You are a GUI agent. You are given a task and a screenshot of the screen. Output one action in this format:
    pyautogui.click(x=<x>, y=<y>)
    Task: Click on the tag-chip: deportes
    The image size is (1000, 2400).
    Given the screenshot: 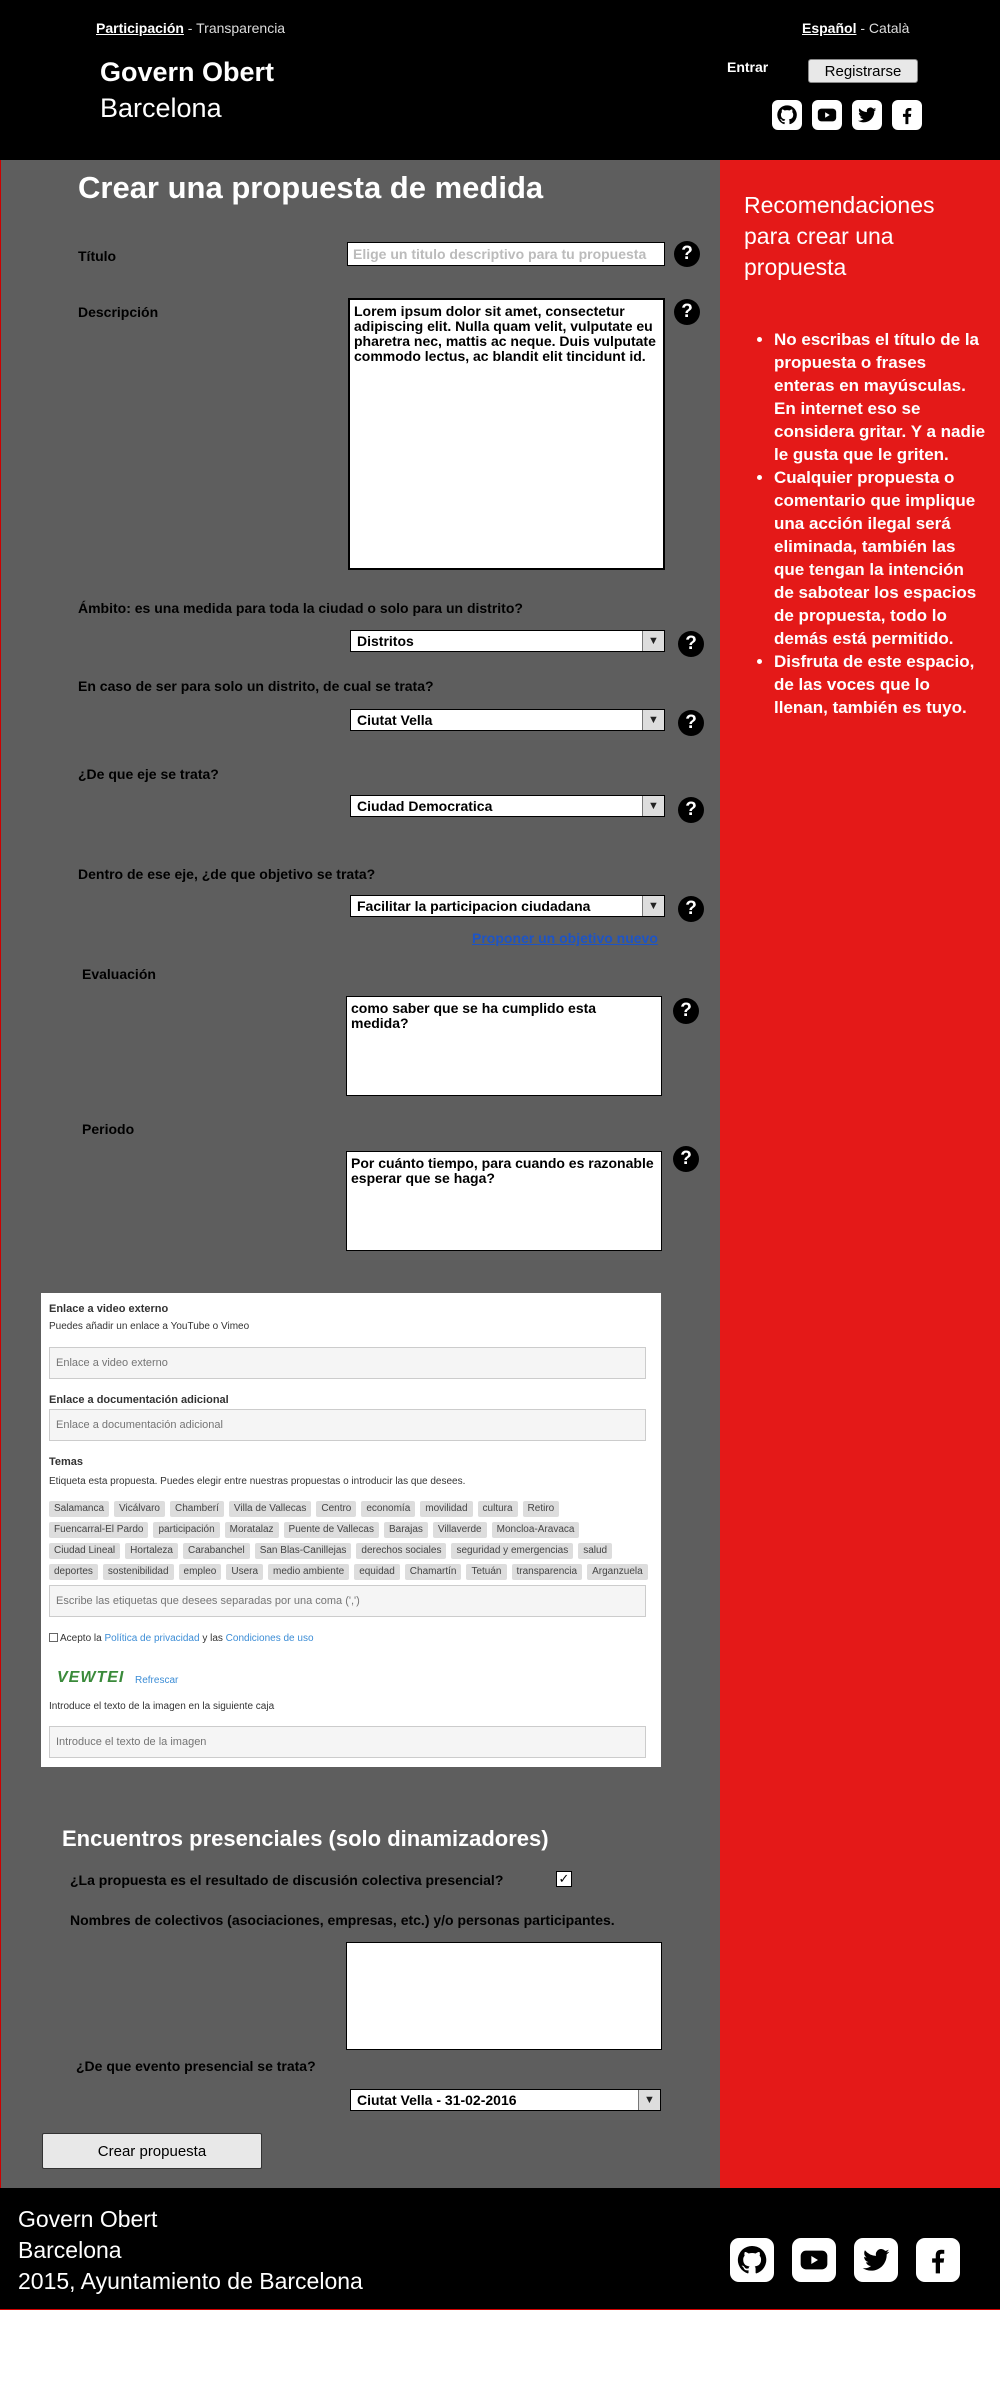 What is the action you would take?
    pyautogui.click(x=73, y=1572)
    